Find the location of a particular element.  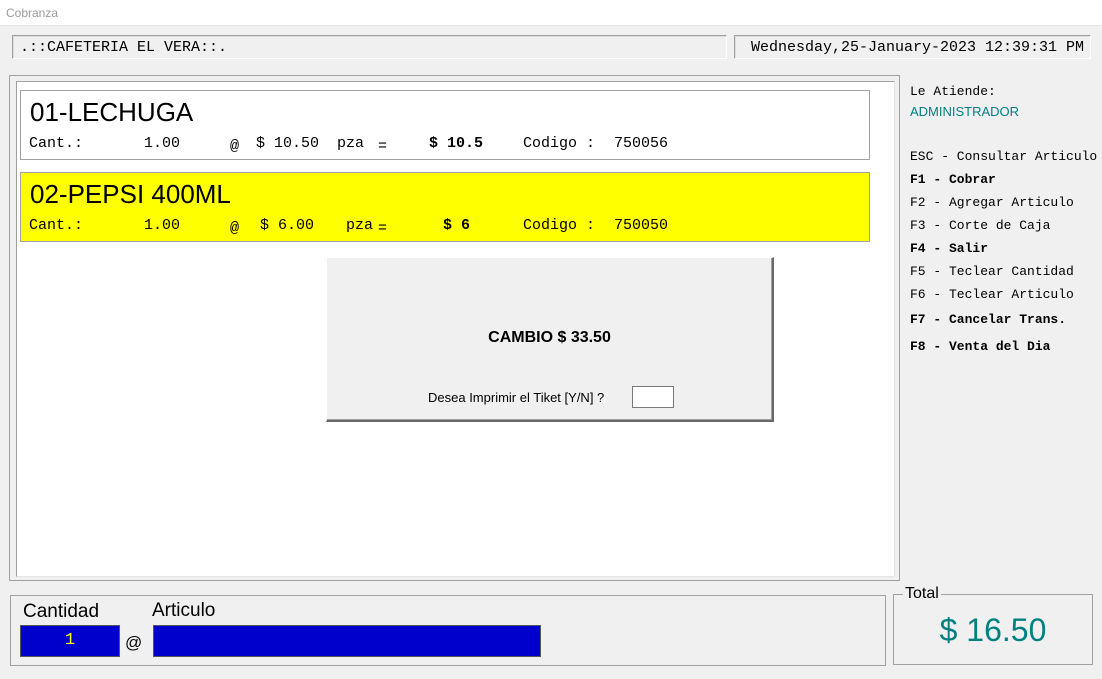

item-price: $ 6.00 is located at coordinates (287, 225).